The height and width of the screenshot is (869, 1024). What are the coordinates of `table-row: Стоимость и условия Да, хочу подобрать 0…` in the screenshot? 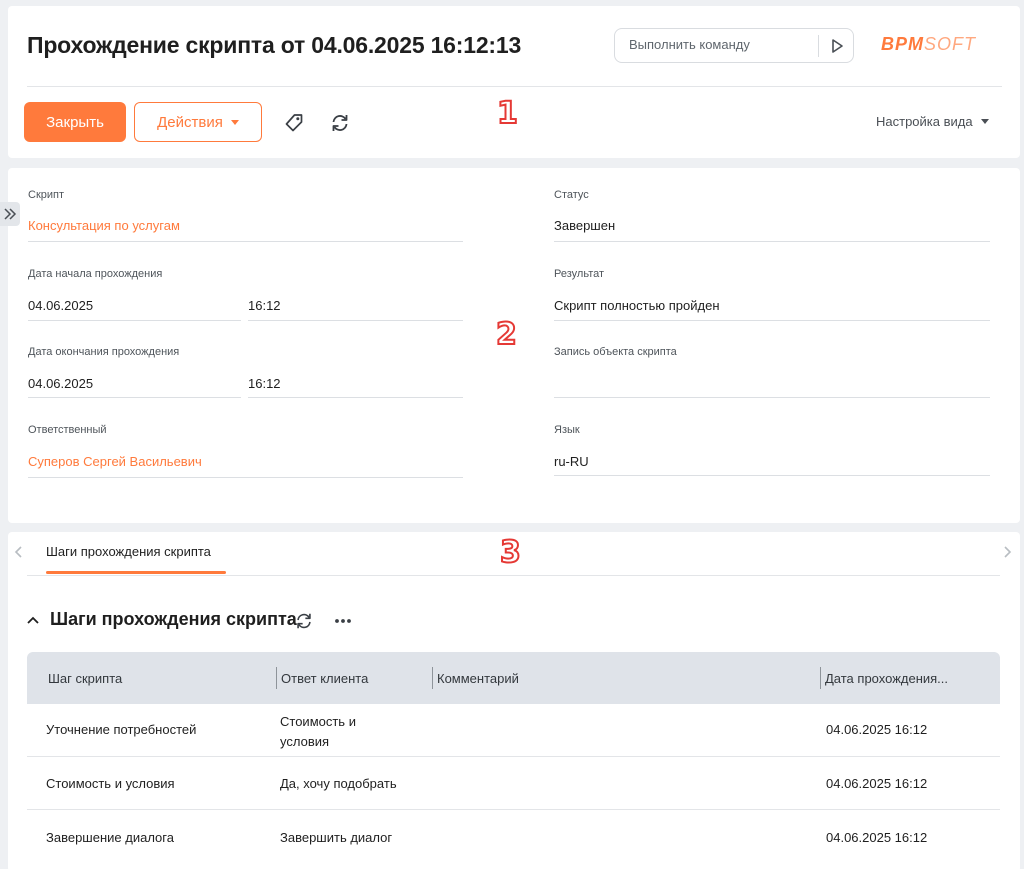 It's located at (513, 783).